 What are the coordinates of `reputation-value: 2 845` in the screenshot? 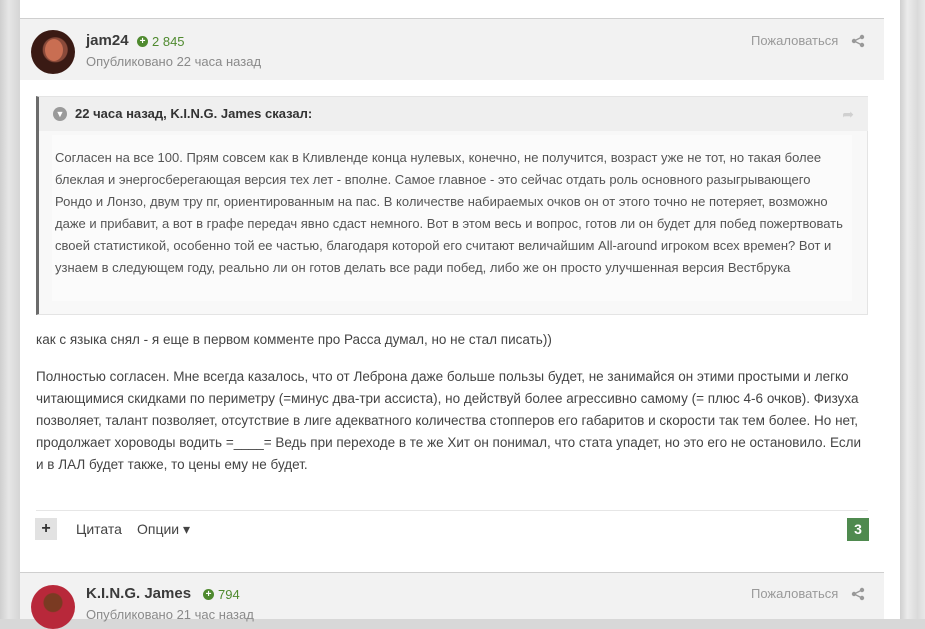 It's located at (168, 41).